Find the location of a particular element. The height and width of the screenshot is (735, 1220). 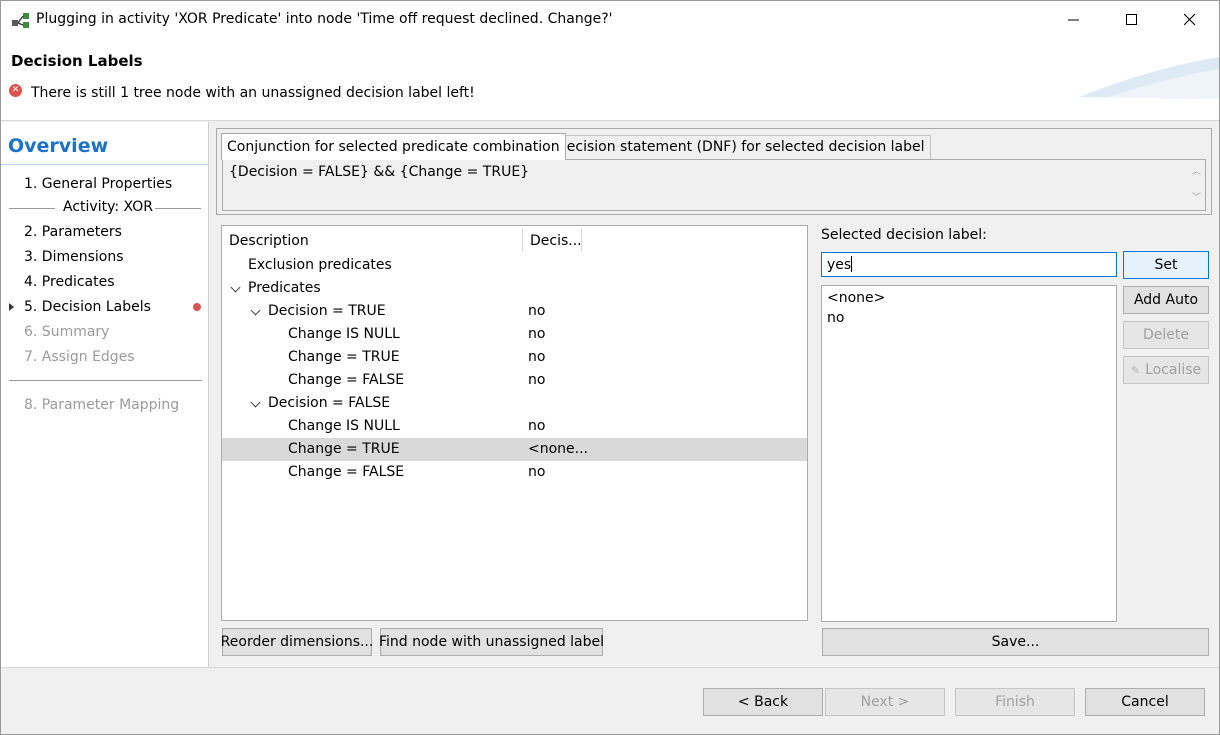

nav-item-decision-labels: 5. Decision Labels is located at coordinates (87, 307).